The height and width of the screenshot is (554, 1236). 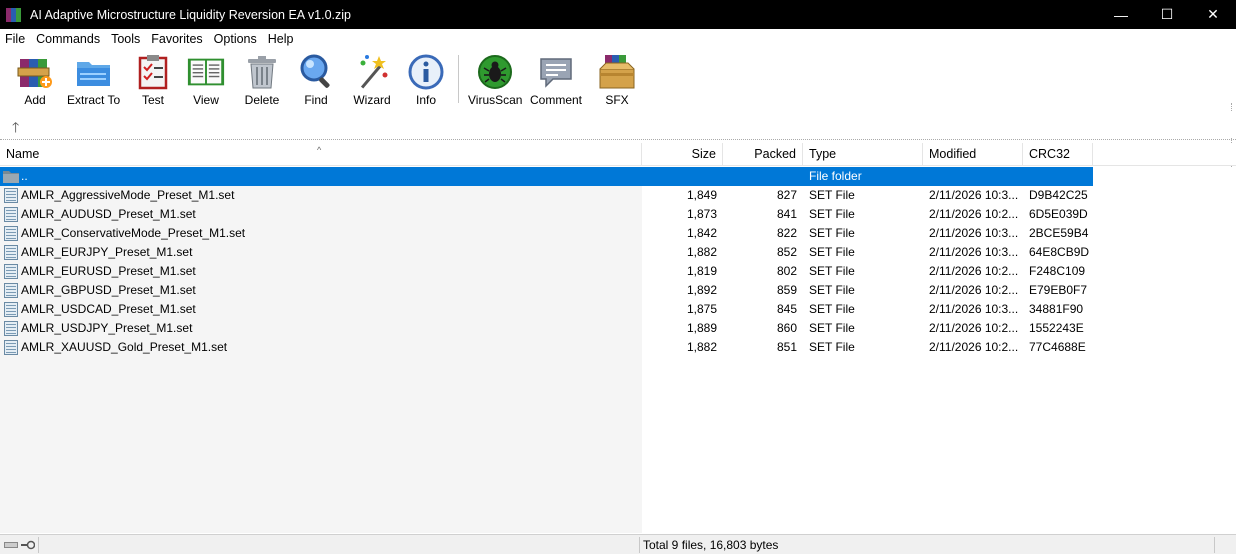 I want to click on add-button: Add, so click(x=35, y=81).